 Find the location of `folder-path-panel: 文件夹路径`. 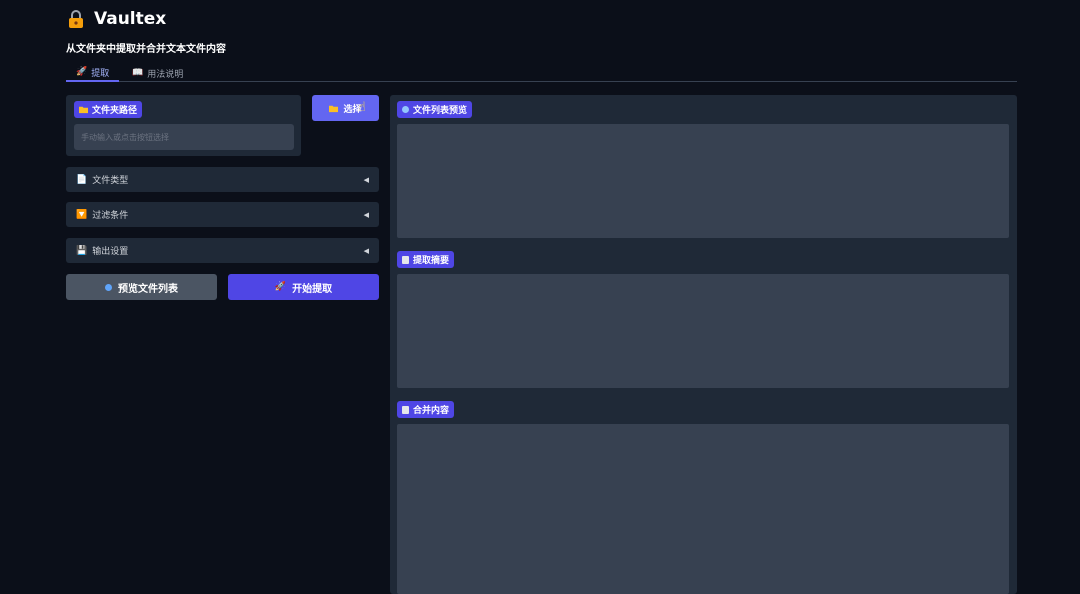

folder-path-panel: 文件夹路径 is located at coordinates (183, 125).